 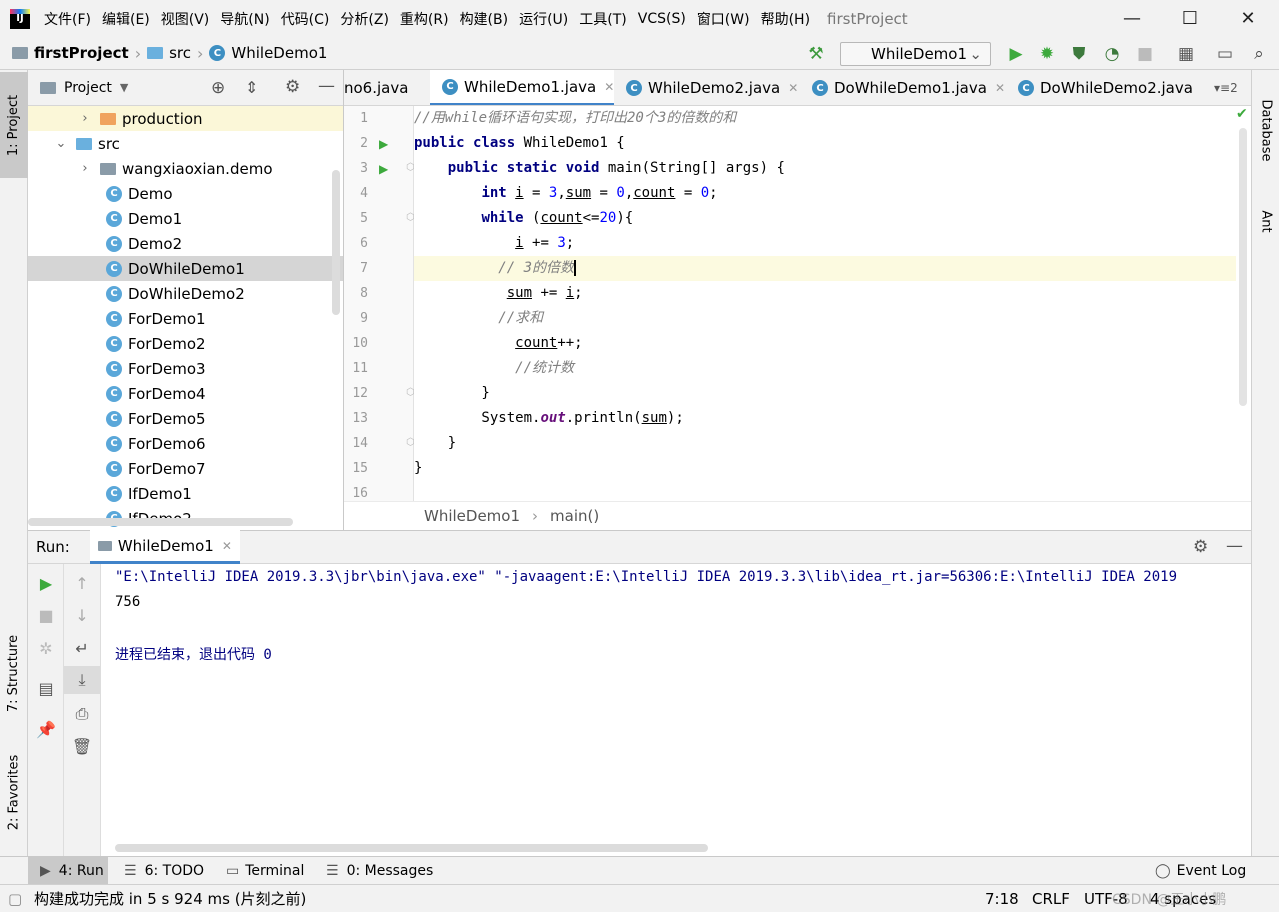 I want to click on arrow-up-icon: ↑, so click(x=82, y=583).